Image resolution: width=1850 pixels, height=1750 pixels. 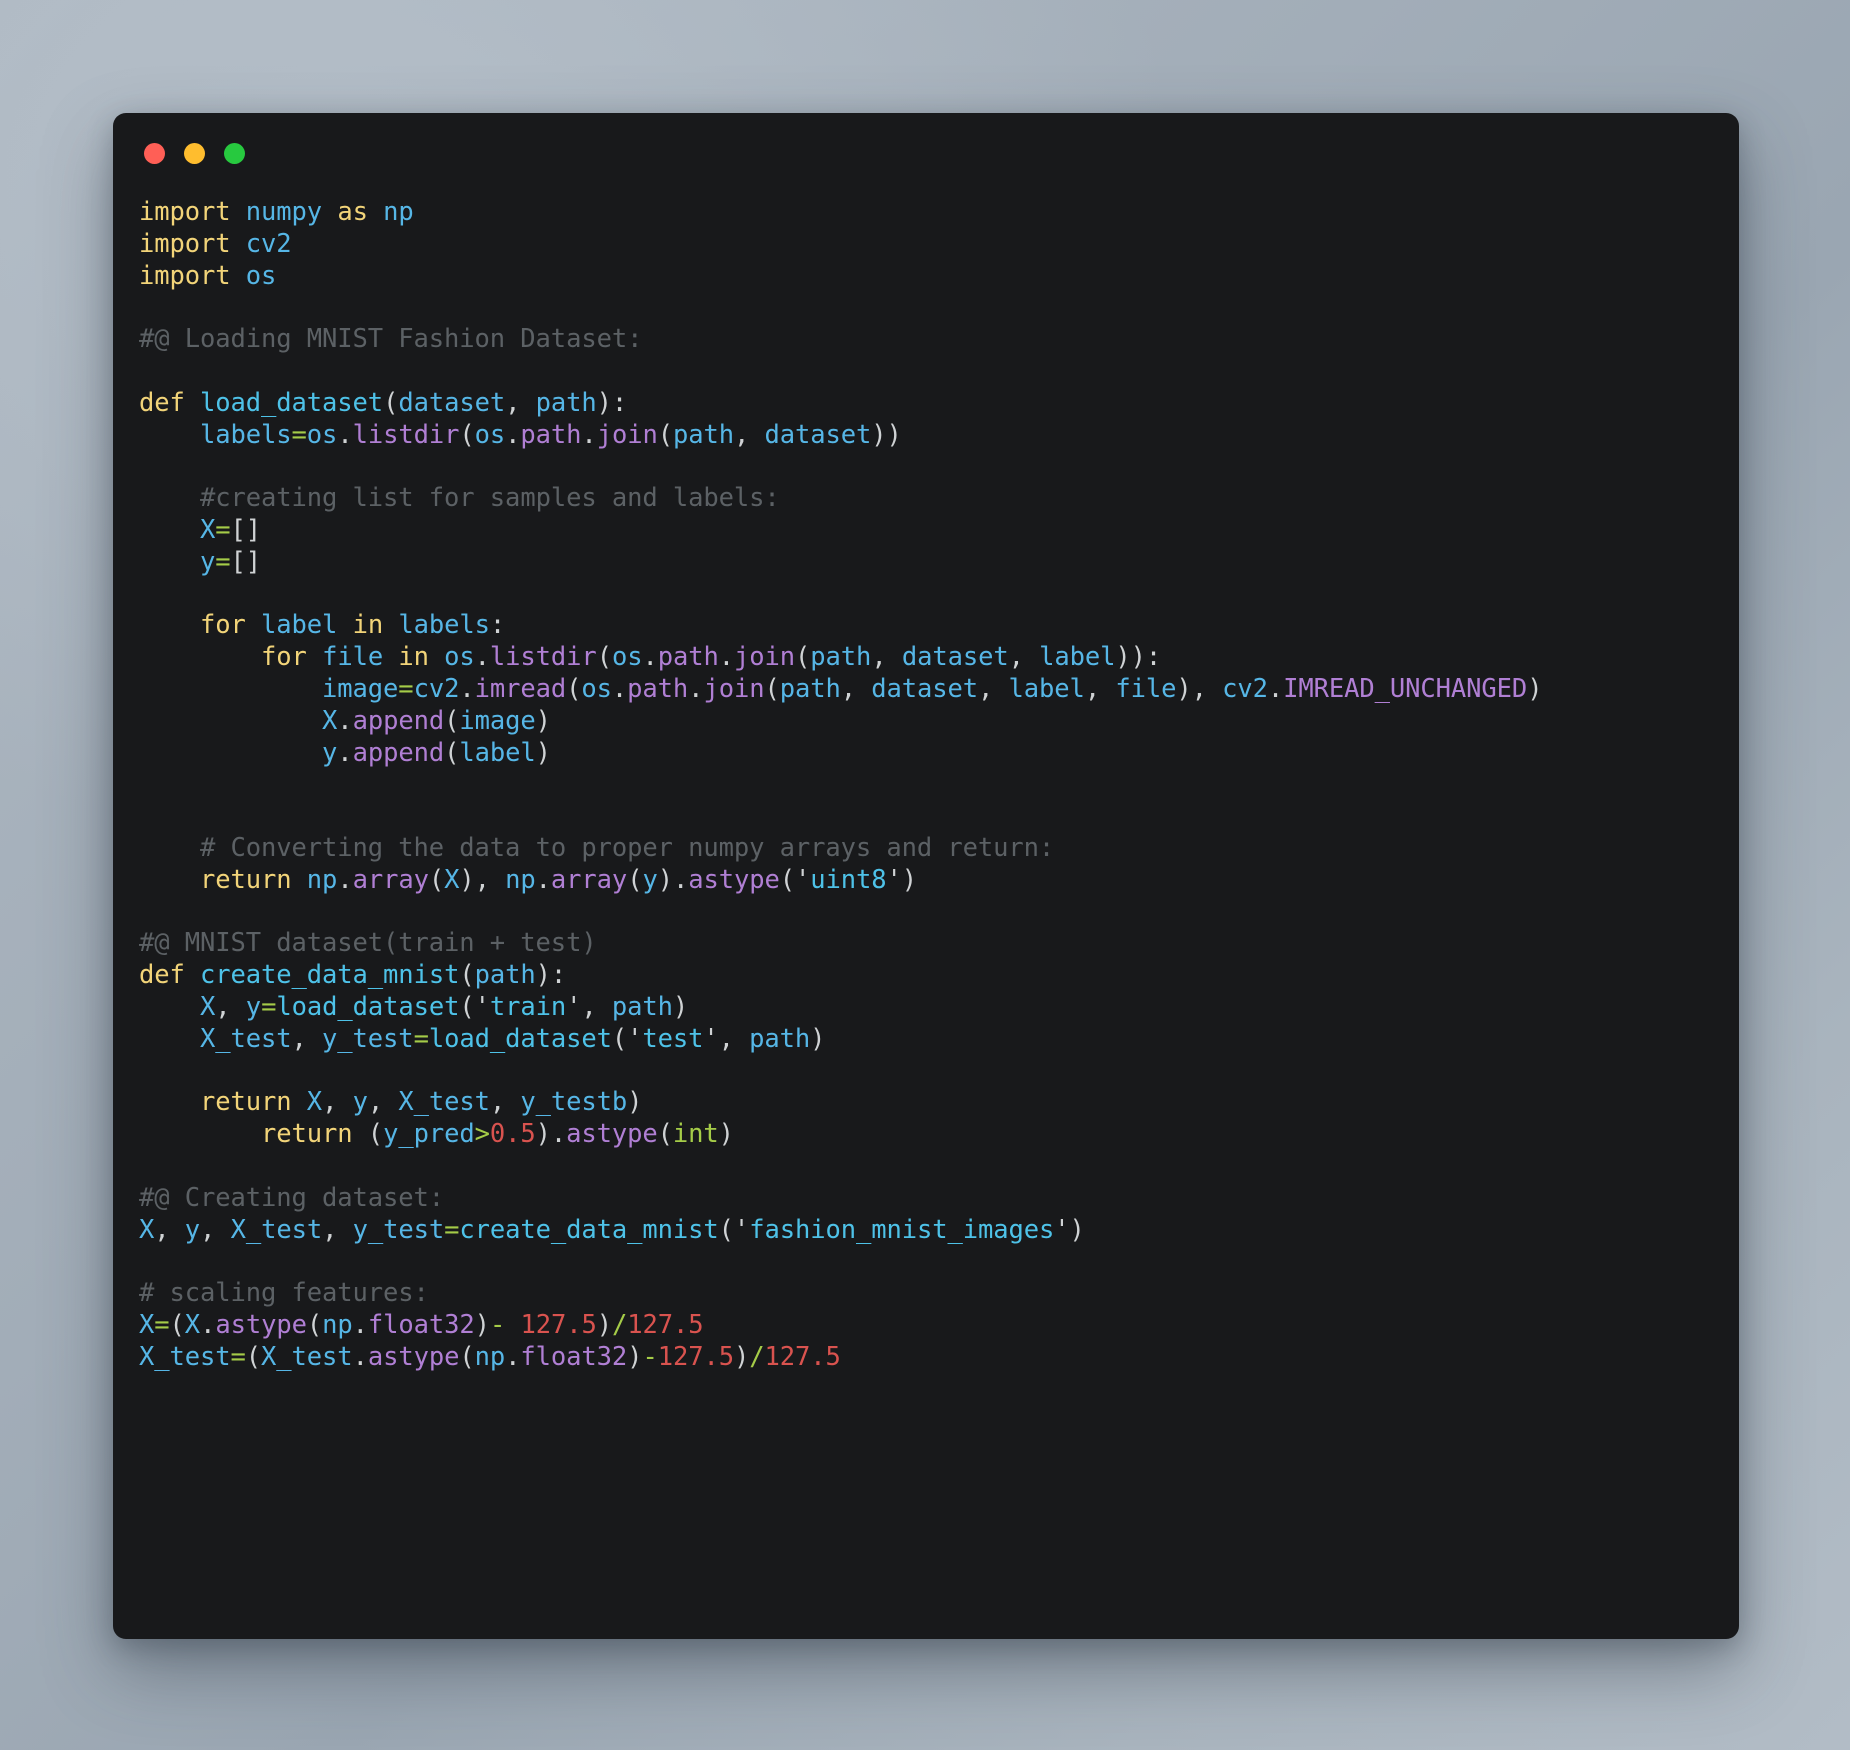 What do you see at coordinates (482, 1134) in the screenshot?
I see `code-token: >` at bounding box center [482, 1134].